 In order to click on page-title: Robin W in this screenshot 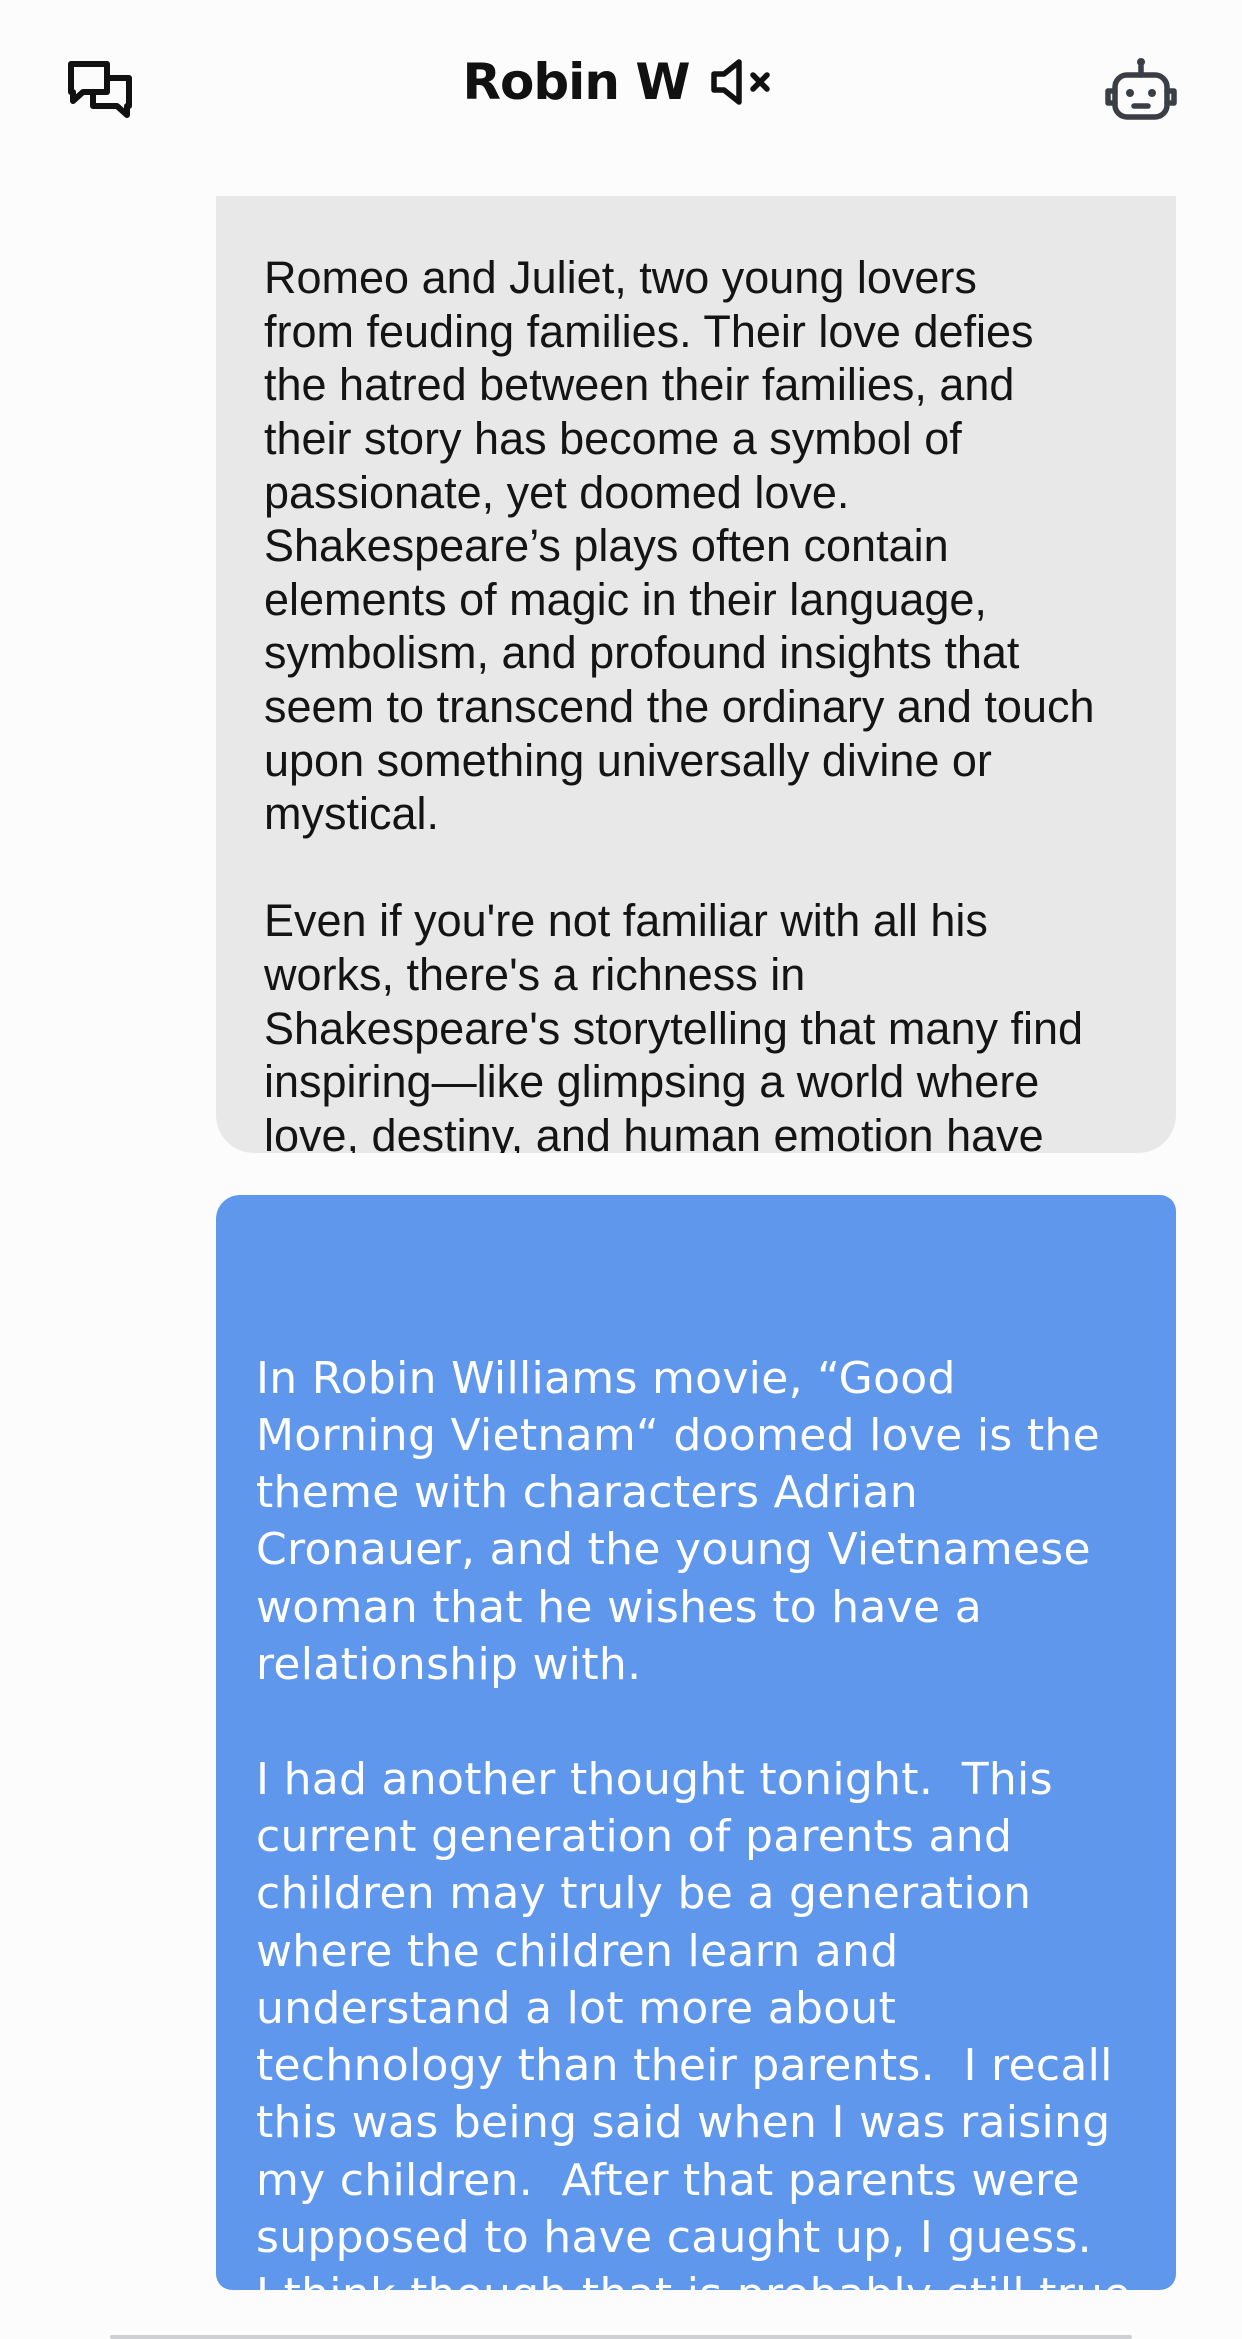, I will do `click(576, 82)`.